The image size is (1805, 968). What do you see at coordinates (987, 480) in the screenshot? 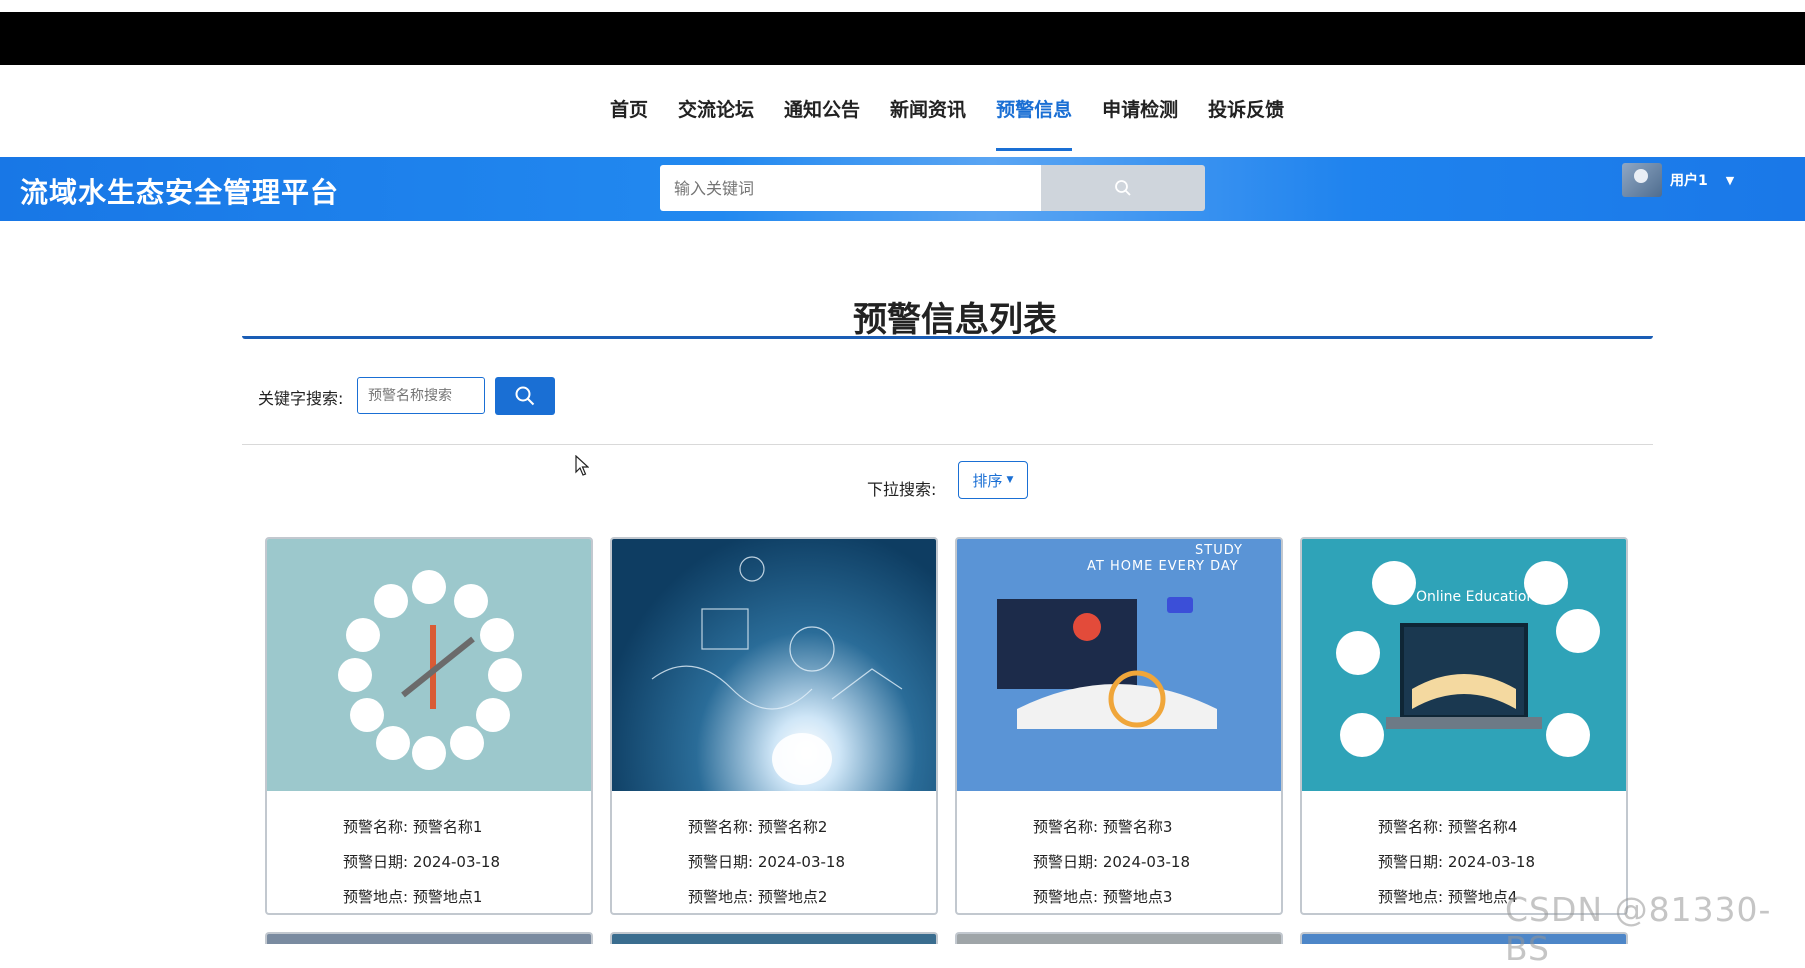
I see `sort-label: 排序` at bounding box center [987, 480].